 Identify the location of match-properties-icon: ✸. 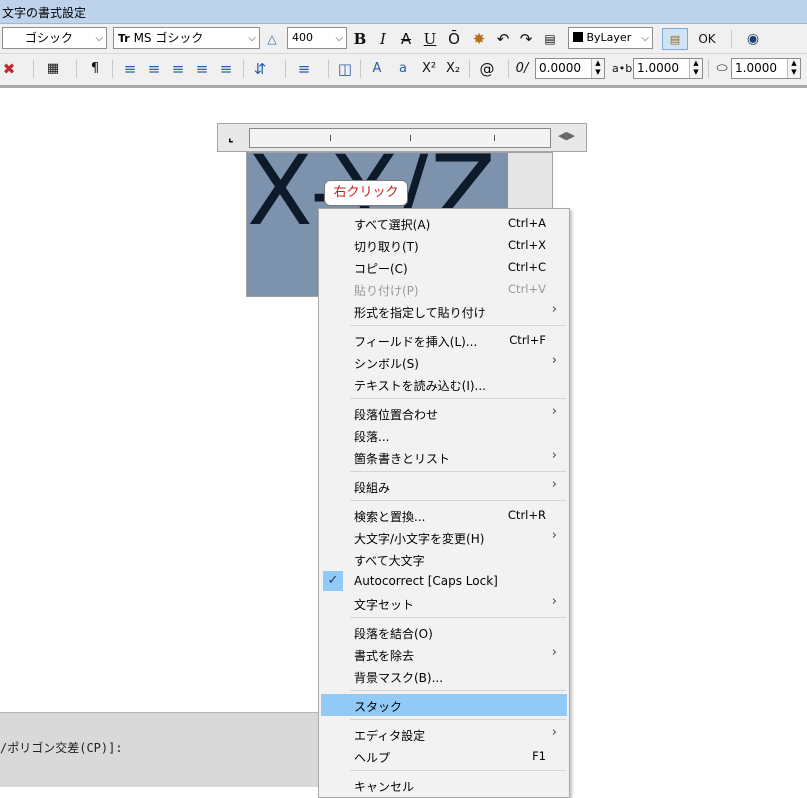
(479, 39).